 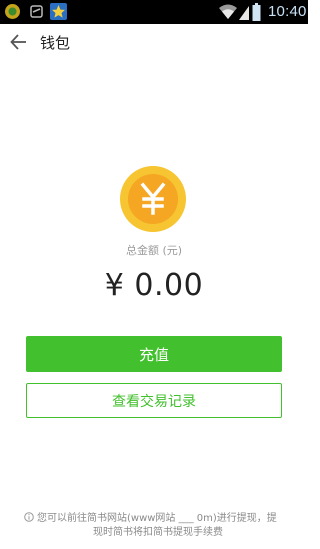 I want to click on signal-icon, so click(x=244, y=13).